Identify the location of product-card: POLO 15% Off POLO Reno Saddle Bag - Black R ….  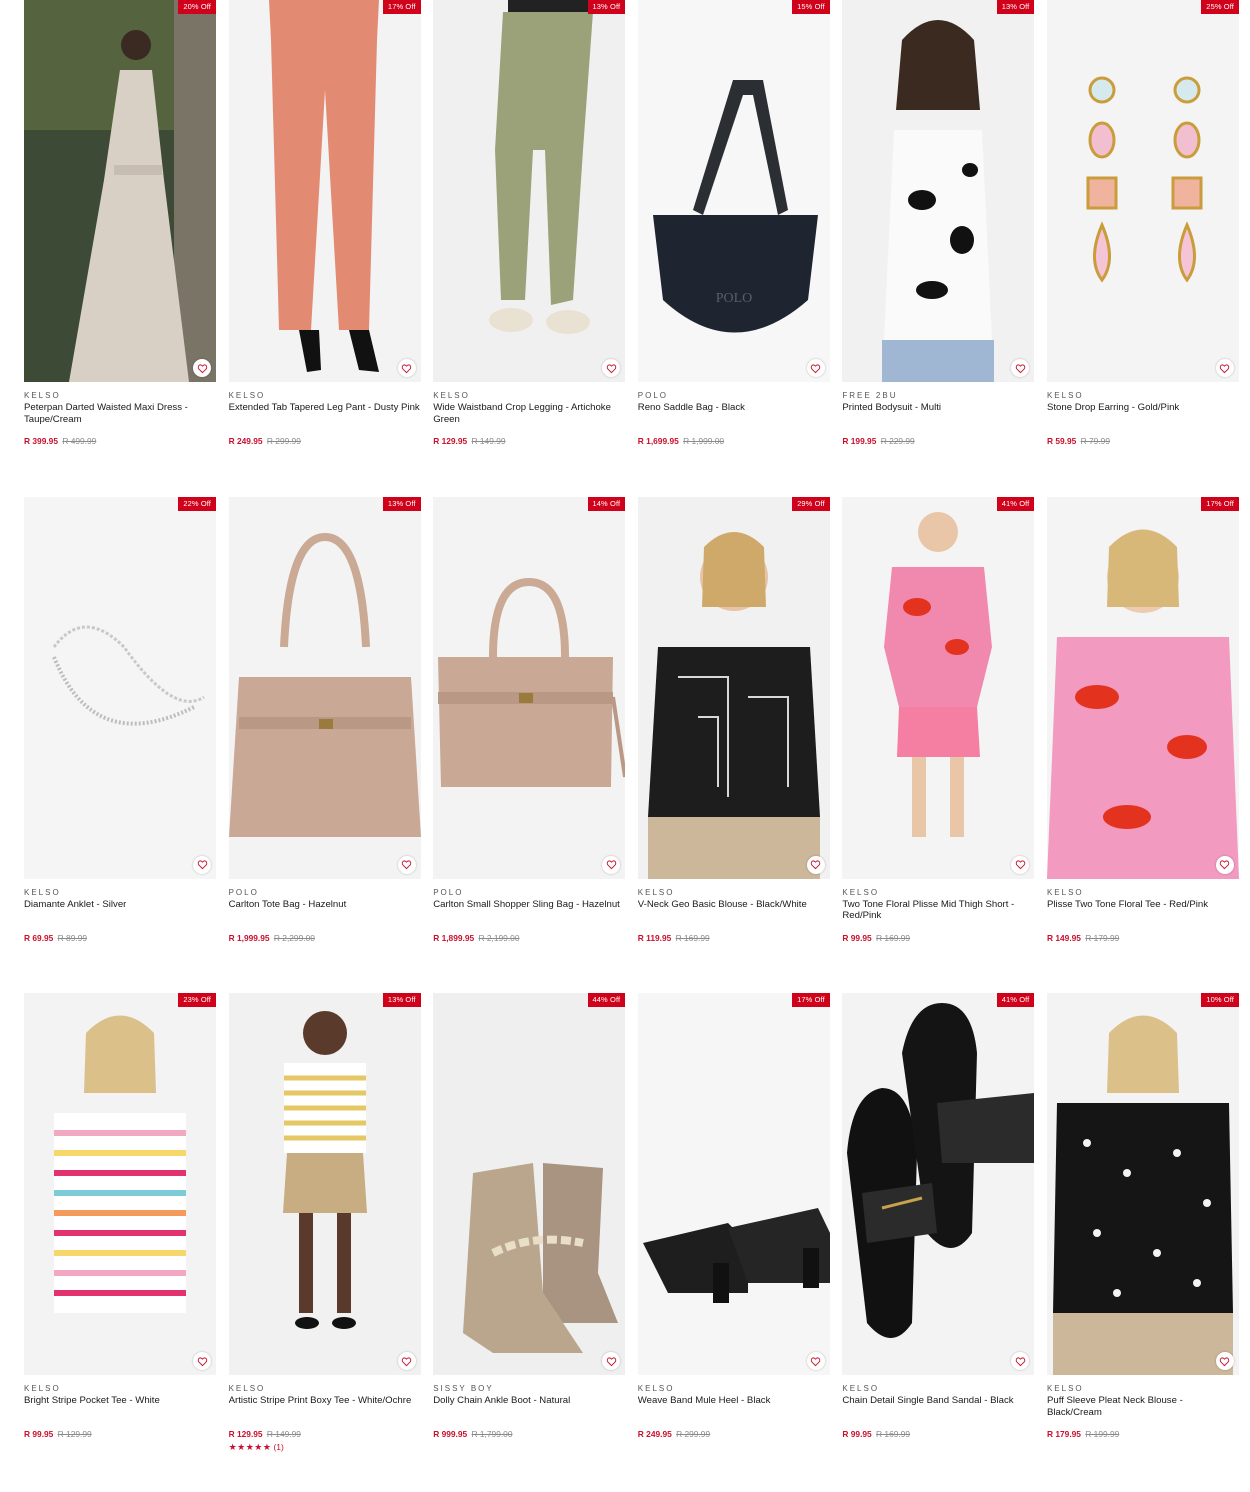
(733, 248).